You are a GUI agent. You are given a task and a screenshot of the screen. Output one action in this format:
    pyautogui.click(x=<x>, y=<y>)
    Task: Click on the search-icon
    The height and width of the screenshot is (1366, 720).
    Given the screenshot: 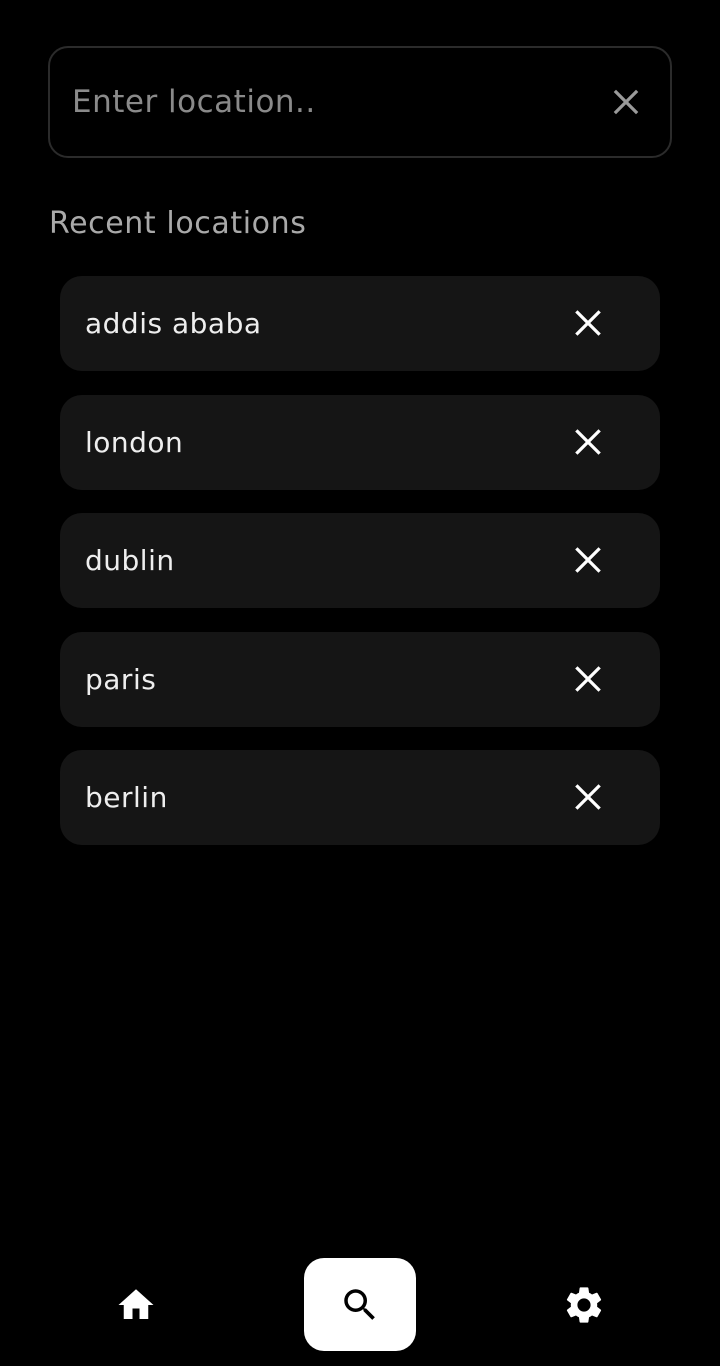 What is the action you would take?
    pyautogui.click(x=359, y=1304)
    